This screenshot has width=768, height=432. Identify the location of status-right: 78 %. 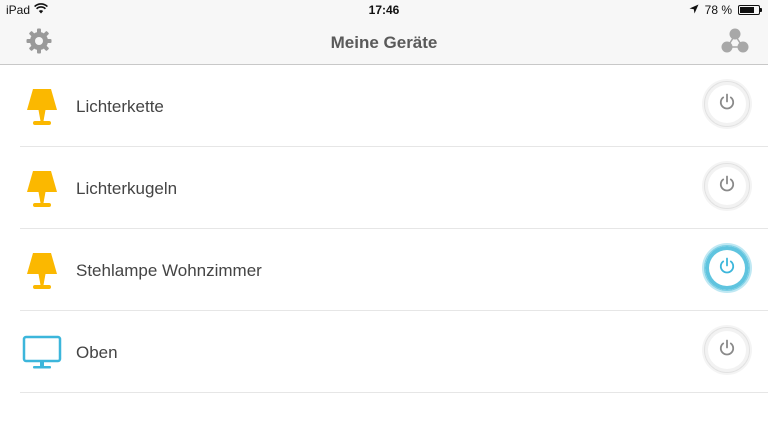
(725, 10).